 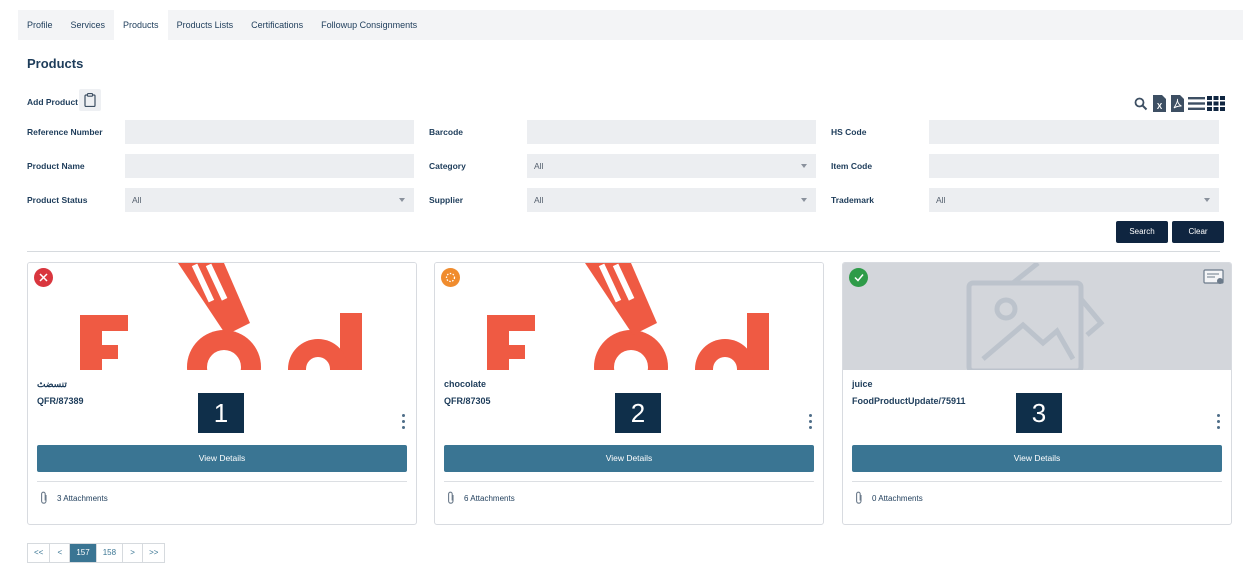 I want to click on supplier-select: All, so click(x=671, y=200).